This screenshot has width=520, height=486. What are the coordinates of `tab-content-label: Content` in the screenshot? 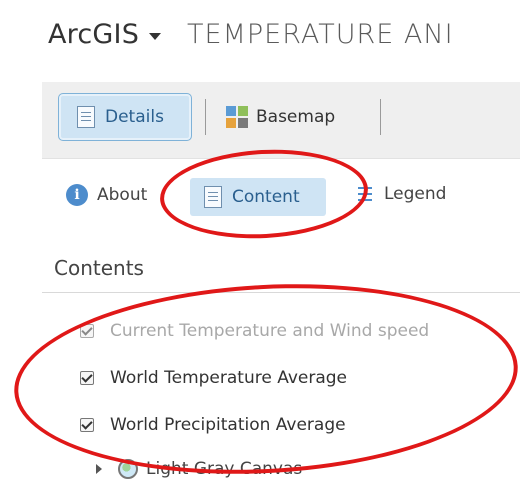 It's located at (266, 197).